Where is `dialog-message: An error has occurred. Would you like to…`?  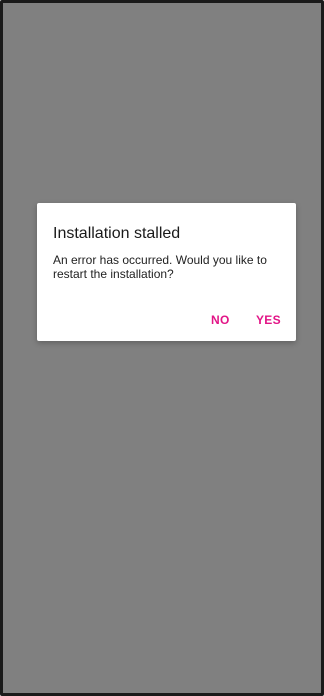 dialog-message: An error has occurred. Would you like to… is located at coordinates (160, 267).